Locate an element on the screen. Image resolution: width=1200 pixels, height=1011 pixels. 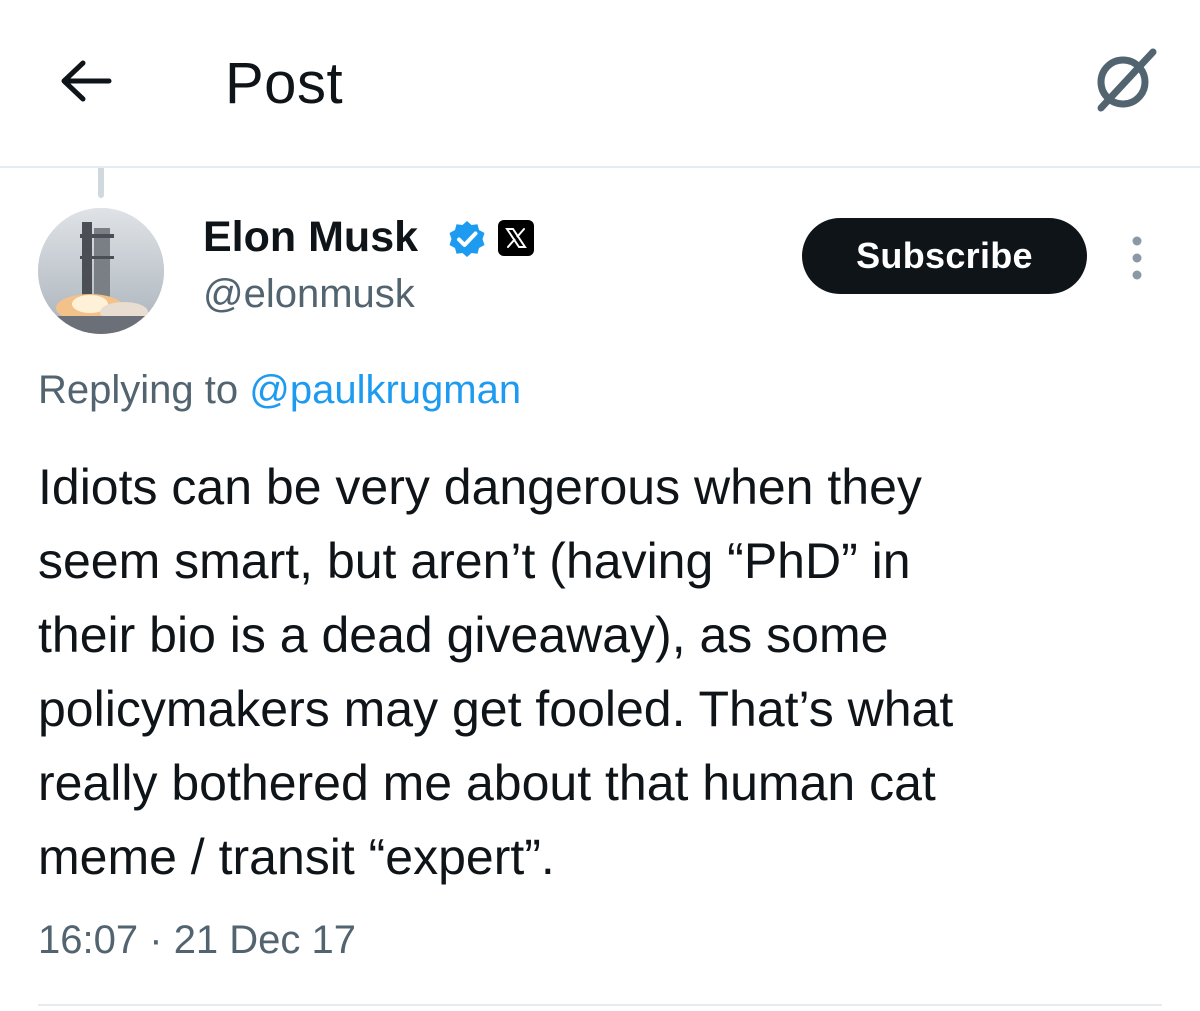
more-options-button is located at coordinates (1137, 258).